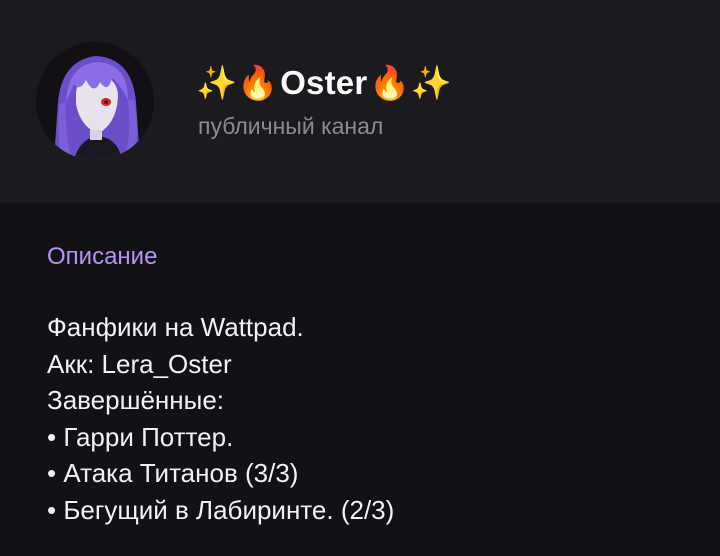 The width and height of the screenshot is (720, 556). I want to click on description-line: Фанфики на Wattpad., so click(175, 327).